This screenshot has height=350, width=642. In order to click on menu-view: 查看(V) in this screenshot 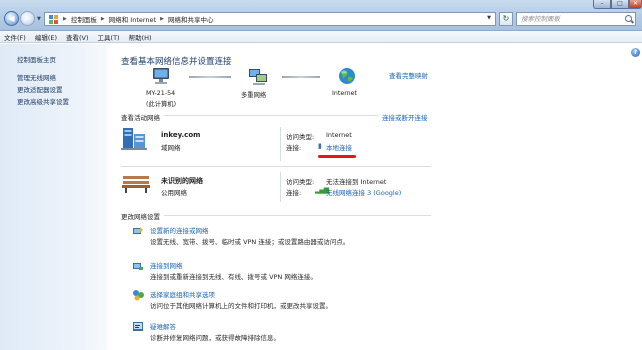, I will do `click(77, 37)`.